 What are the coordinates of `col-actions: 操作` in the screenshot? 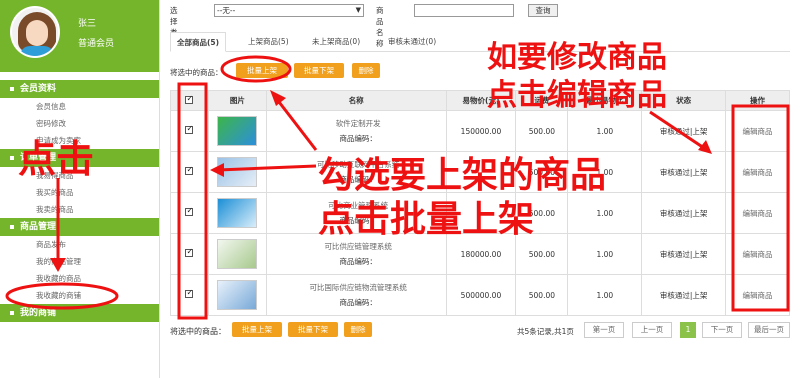 It's located at (757, 100).